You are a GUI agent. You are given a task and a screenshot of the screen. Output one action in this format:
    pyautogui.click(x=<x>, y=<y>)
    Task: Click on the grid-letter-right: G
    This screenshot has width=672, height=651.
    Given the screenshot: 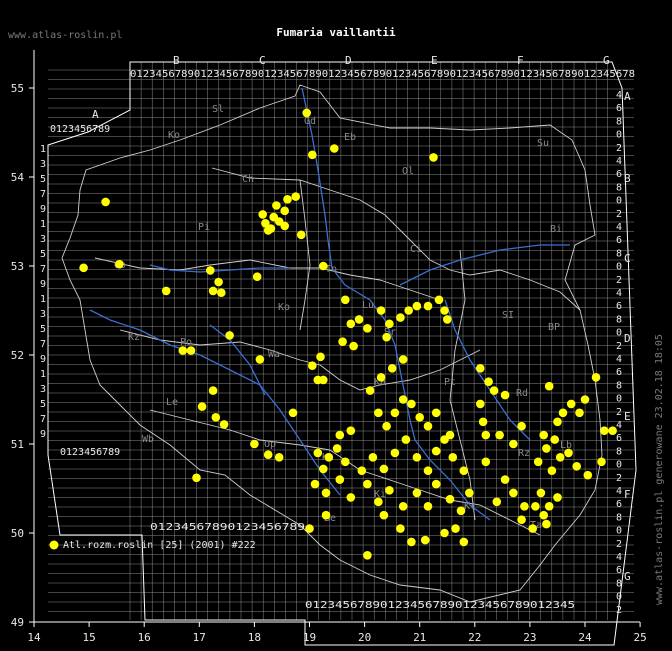 What is the action you would take?
    pyautogui.click(x=627, y=576)
    